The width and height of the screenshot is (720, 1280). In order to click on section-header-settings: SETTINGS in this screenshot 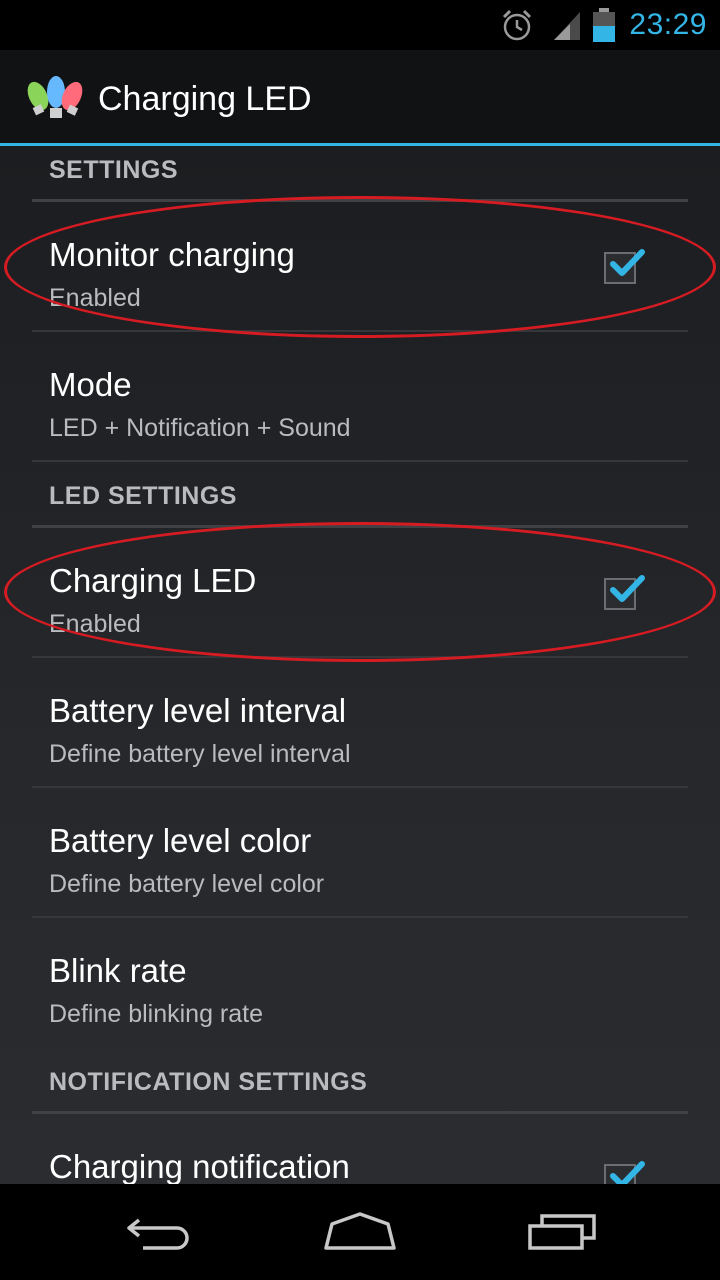, I will do `click(360, 174)`.